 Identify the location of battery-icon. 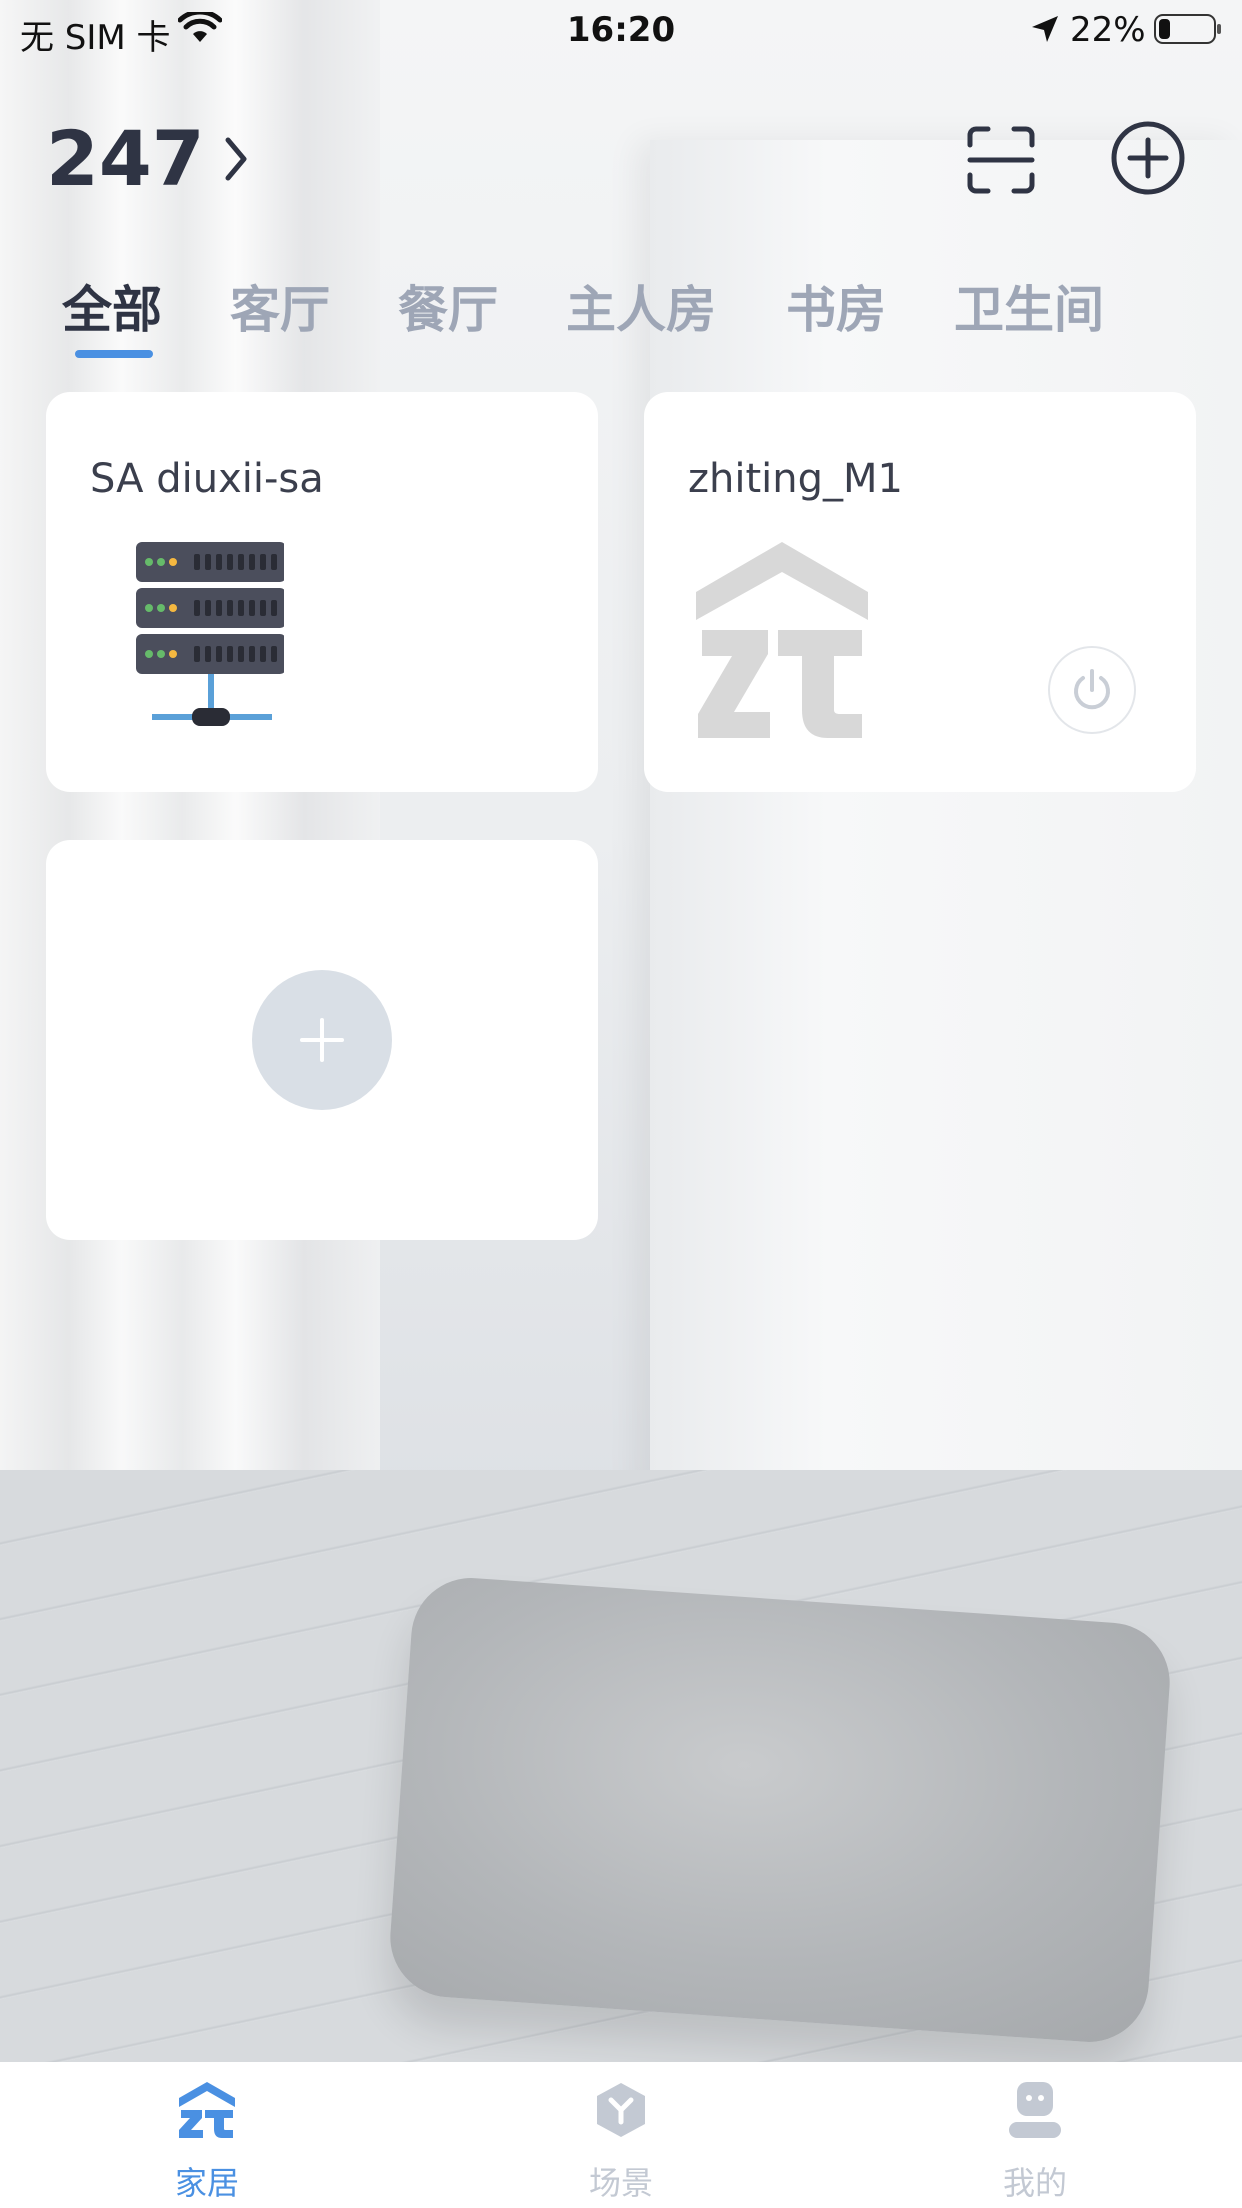
(1187, 29).